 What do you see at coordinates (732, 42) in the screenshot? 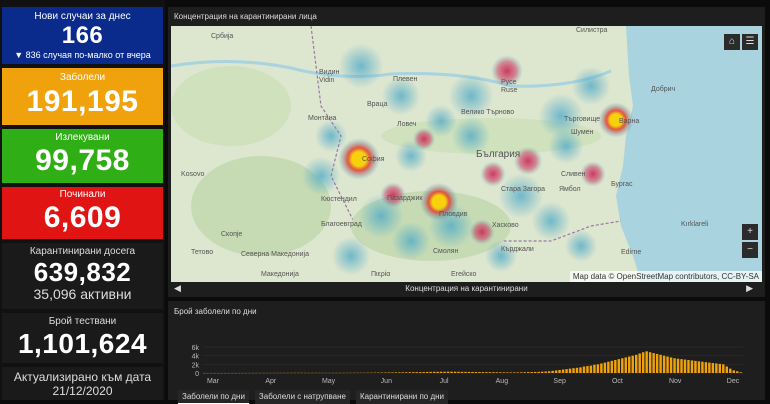
I see `home-icon: ⌂` at bounding box center [732, 42].